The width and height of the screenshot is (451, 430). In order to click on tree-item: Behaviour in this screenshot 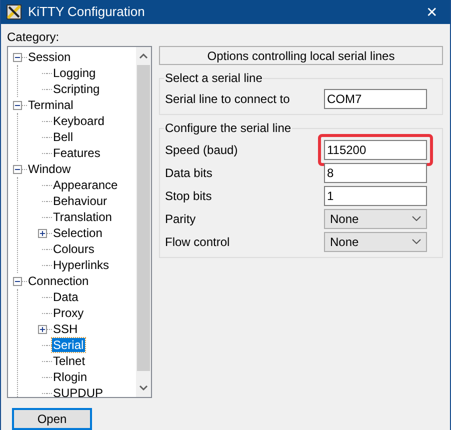, I will do `click(80, 201)`.